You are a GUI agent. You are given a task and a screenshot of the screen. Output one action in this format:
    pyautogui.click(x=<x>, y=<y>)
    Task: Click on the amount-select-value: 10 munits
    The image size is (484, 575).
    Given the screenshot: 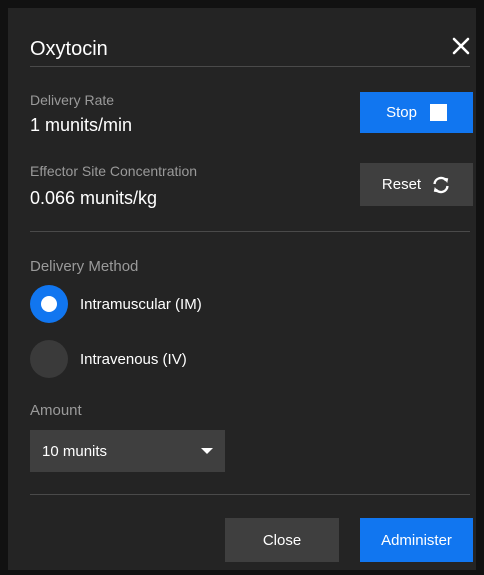 What is the action you would take?
    pyautogui.click(x=75, y=451)
    